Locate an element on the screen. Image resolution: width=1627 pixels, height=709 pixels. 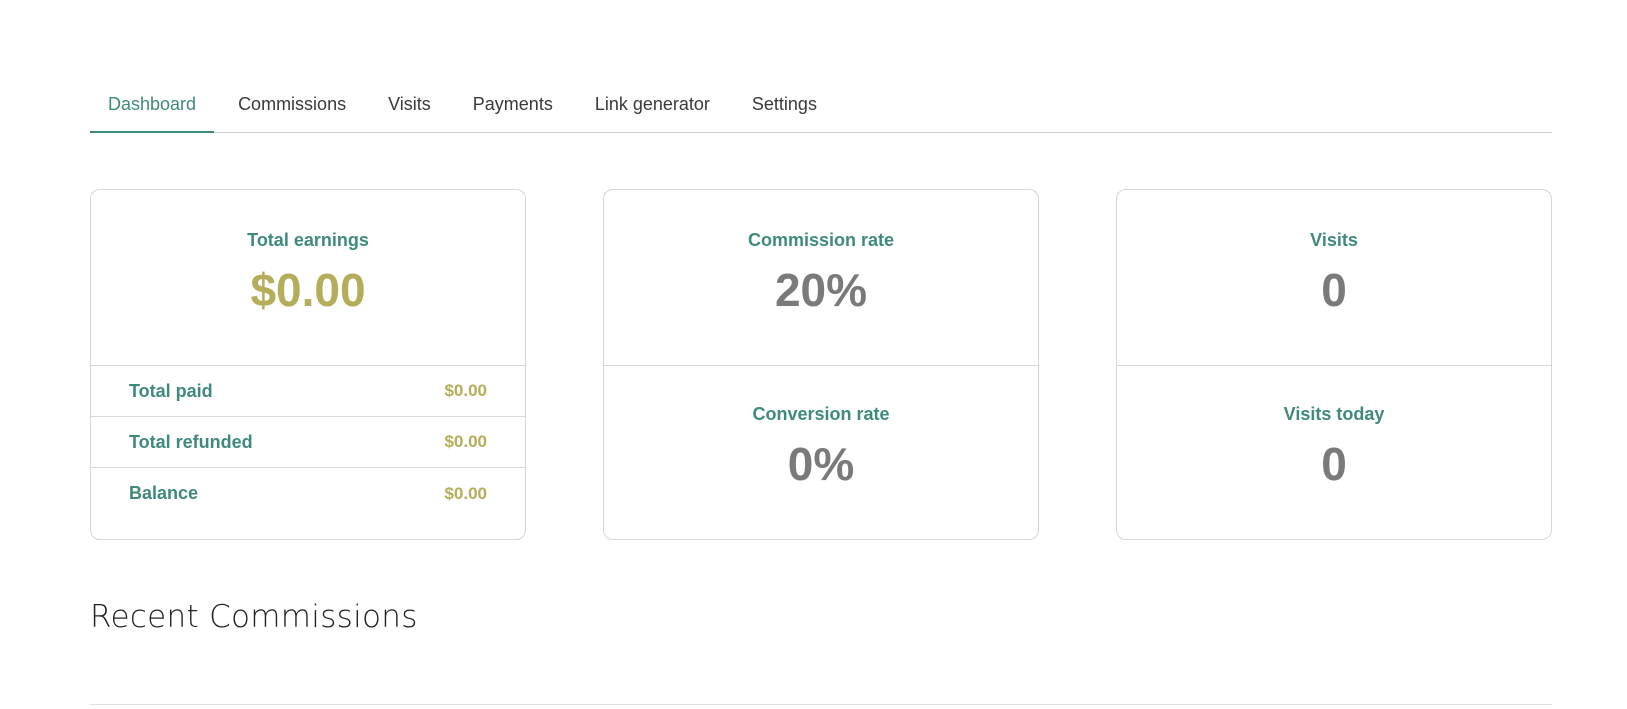
visits-today-panel: Visits today 0 is located at coordinates (1334, 452).